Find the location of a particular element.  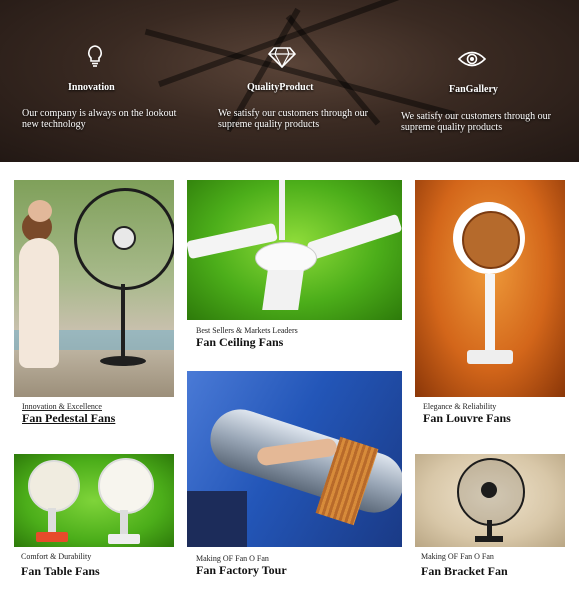

product-card-factory-tour: Making OF Fan O Fan Fan Factory Tour is located at coordinates (294, 477).